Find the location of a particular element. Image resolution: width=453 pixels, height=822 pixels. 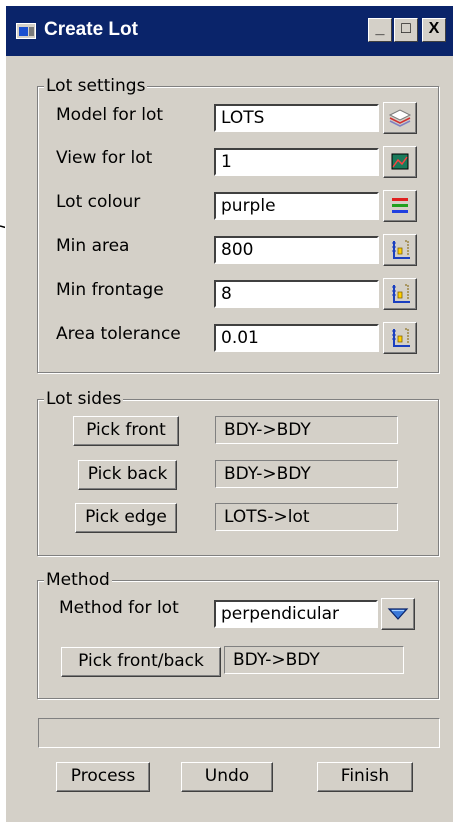

maximize-button: □ is located at coordinates (406, 30).